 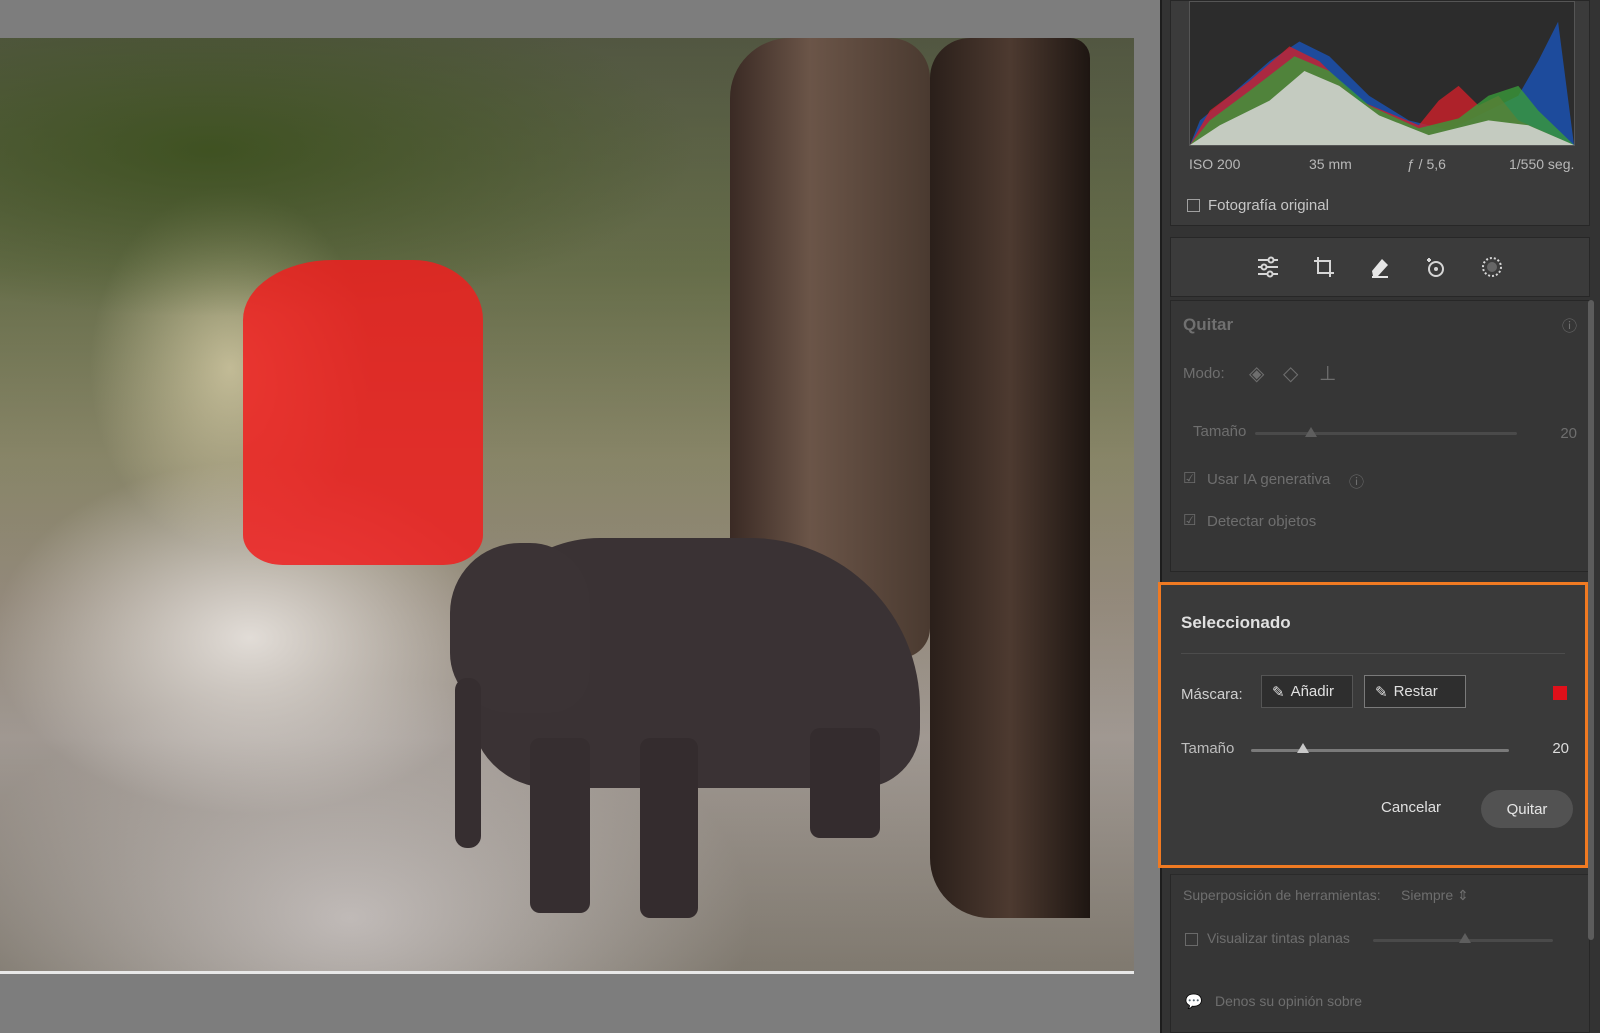 What do you see at coordinates (1312, 691) in the screenshot?
I see `mask-add-label: Añadir` at bounding box center [1312, 691].